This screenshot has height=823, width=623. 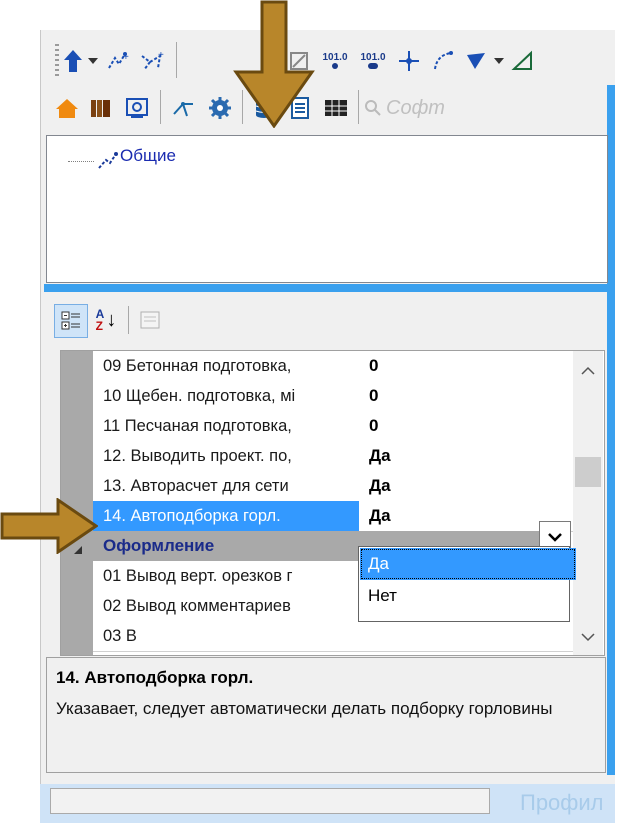 I want to click on search-box: Софт, so click(x=488, y=108).